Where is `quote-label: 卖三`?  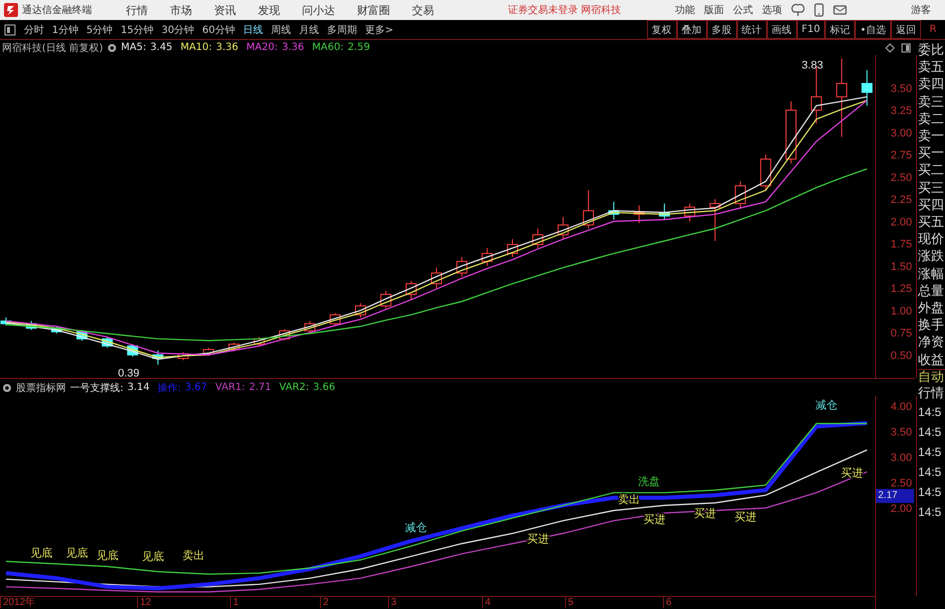 quote-label: 卖三 is located at coordinates (931, 102).